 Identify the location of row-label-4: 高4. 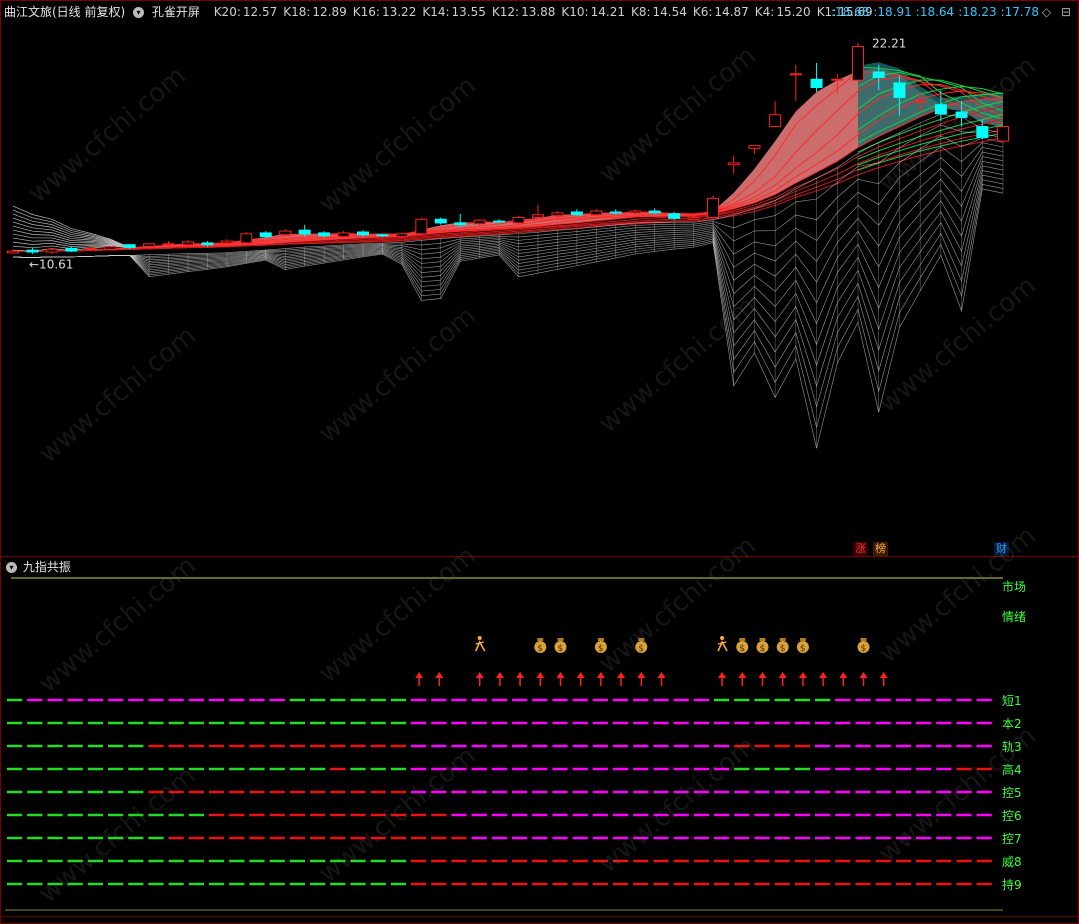
(1012, 770).